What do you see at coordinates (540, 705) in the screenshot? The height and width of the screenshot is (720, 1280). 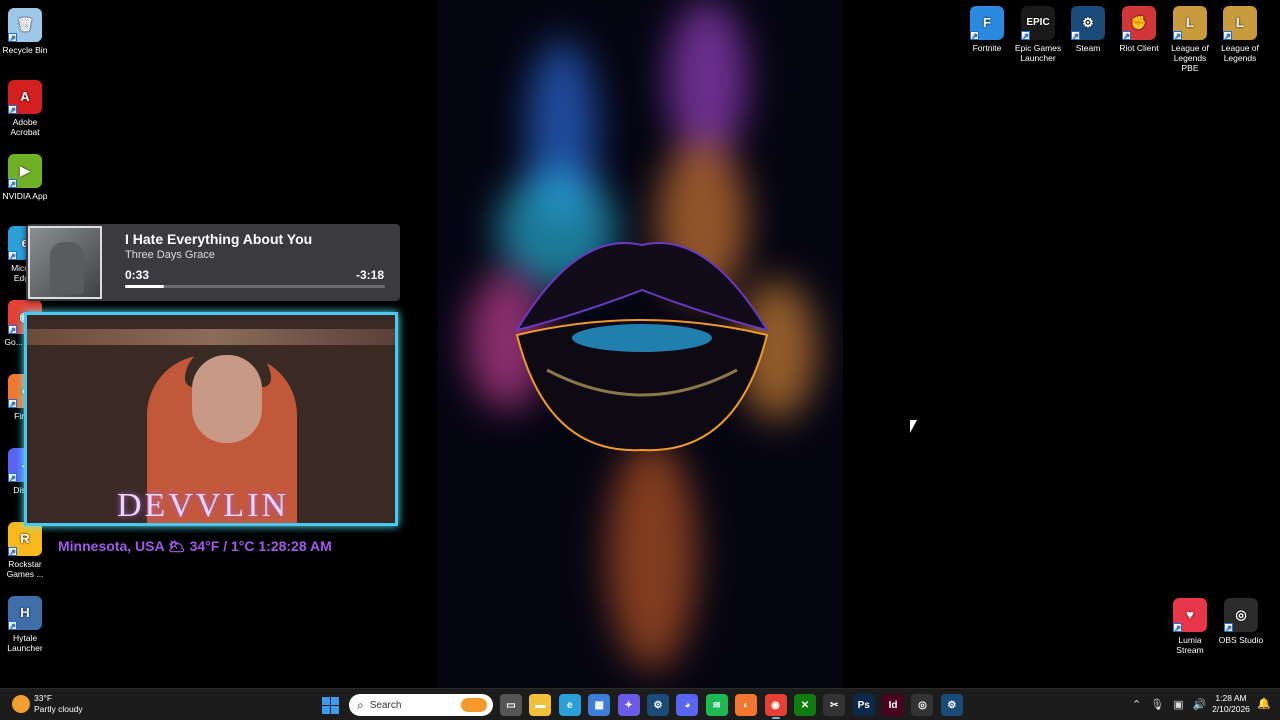 I see `file-explorer-icon: ▬` at bounding box center [540, 705].